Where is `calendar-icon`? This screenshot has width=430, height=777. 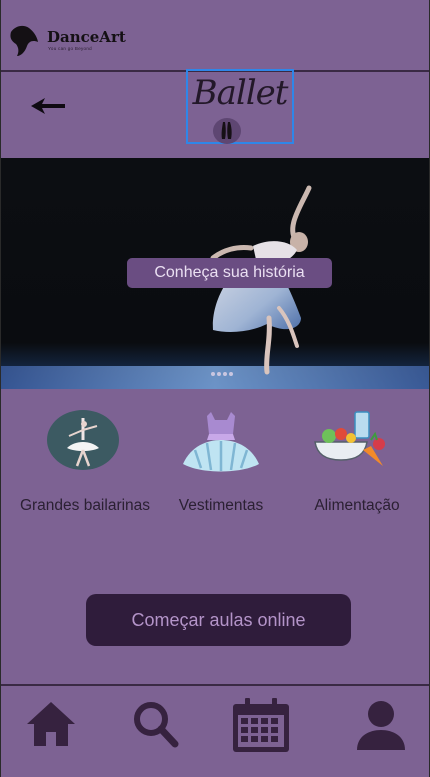 calendar-icon is located at coordinates (261, 725).